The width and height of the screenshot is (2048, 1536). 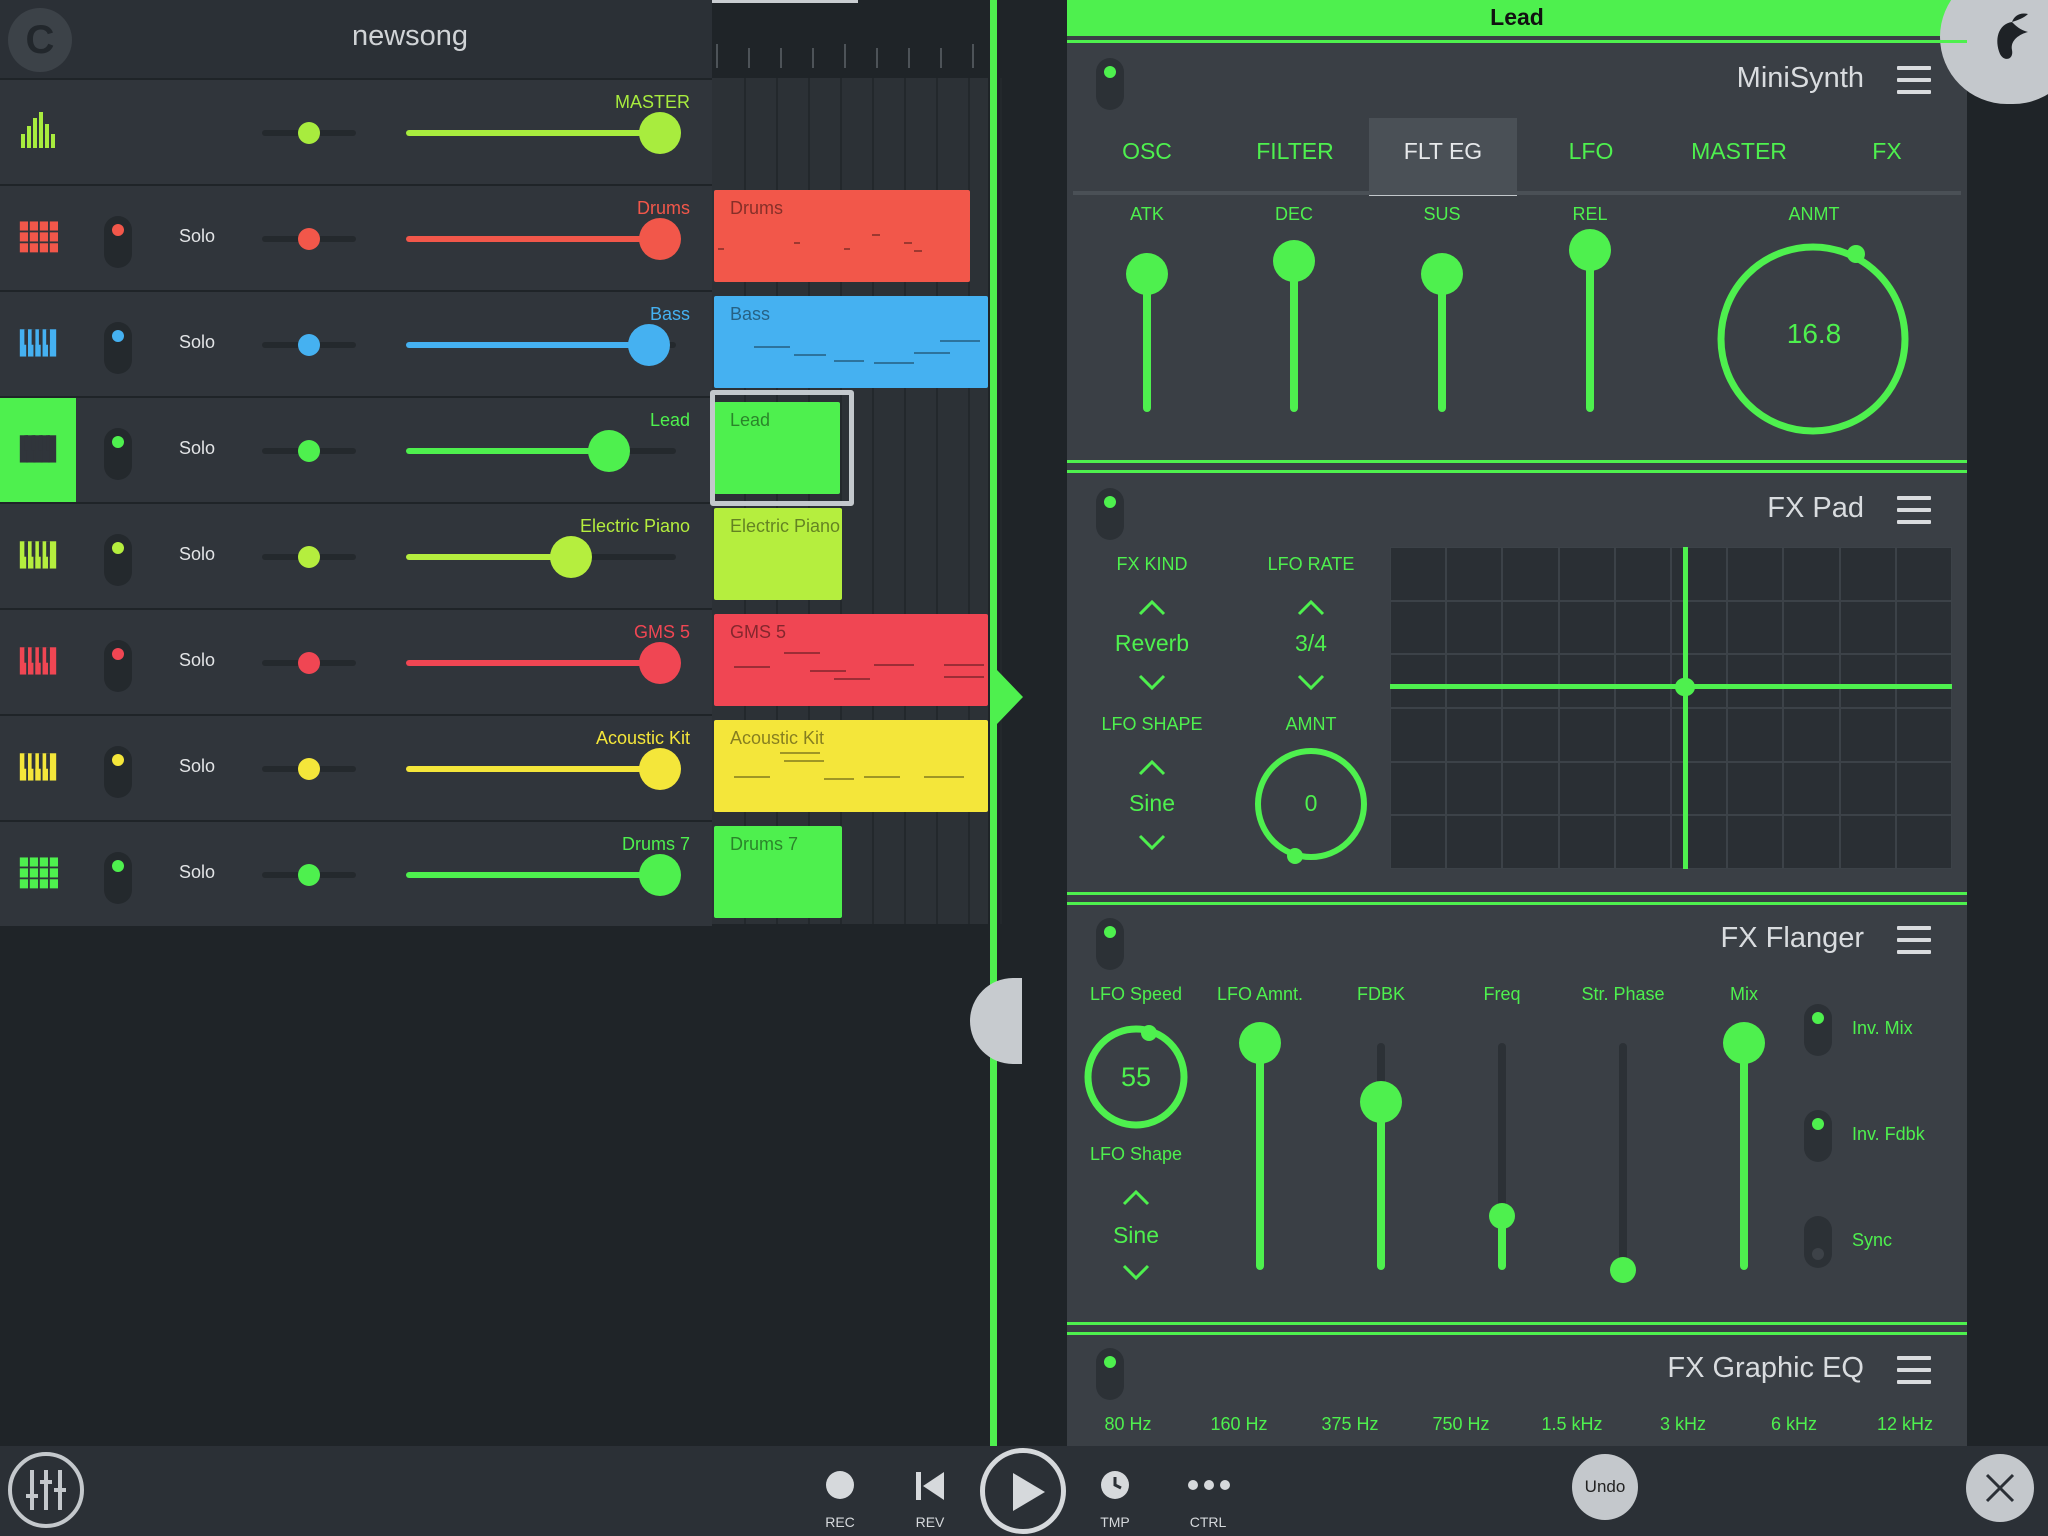 I want to click on pattern-clip: Drums, so click(x=842, y=236).